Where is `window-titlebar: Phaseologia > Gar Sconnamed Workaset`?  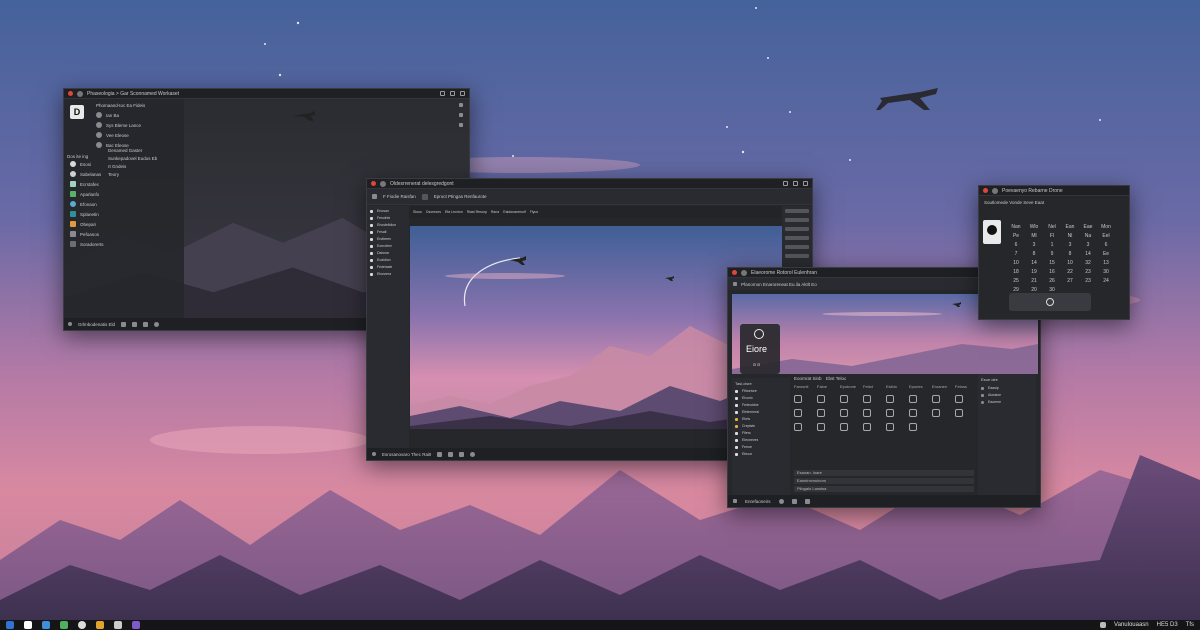 window-titlebar: Phaseologia > Gar Sconnamed Workaset is located at coordinates (266, 94).